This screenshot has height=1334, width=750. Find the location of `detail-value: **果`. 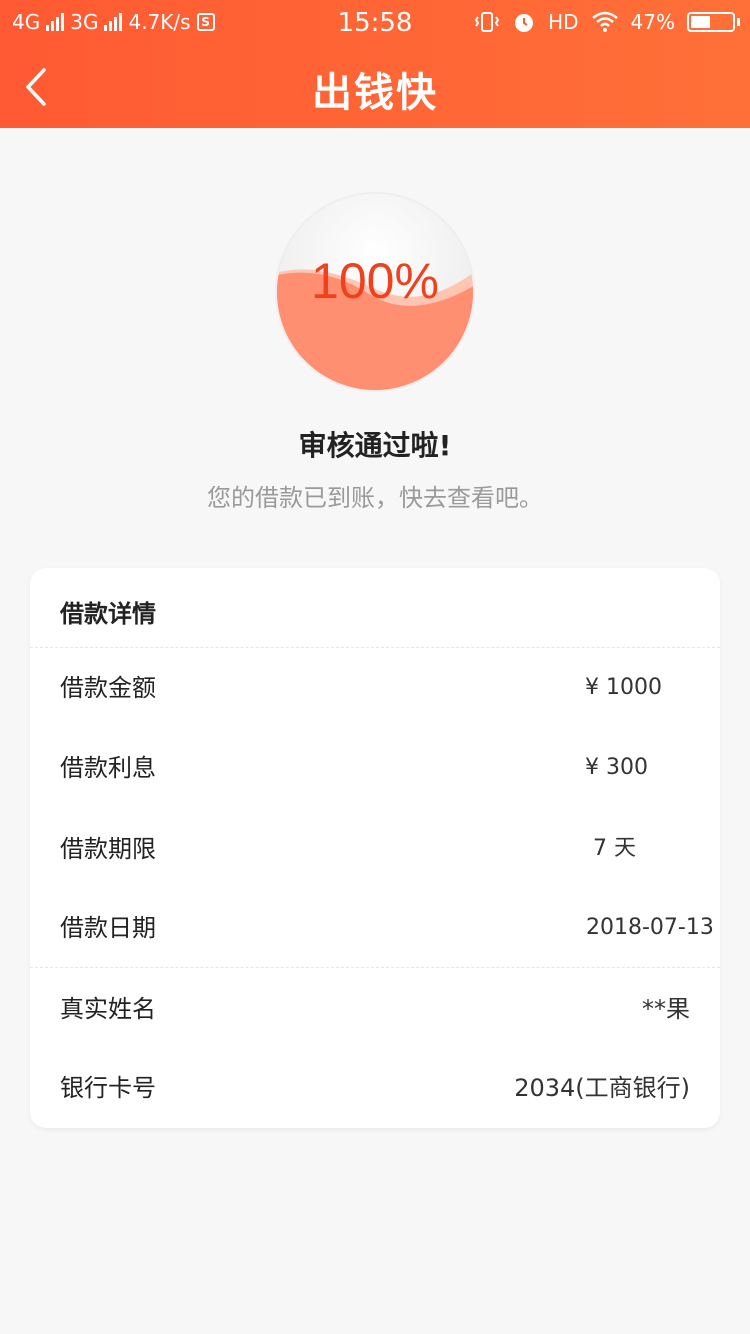

detail-value: **果 is located at coordinates (666, 1009).